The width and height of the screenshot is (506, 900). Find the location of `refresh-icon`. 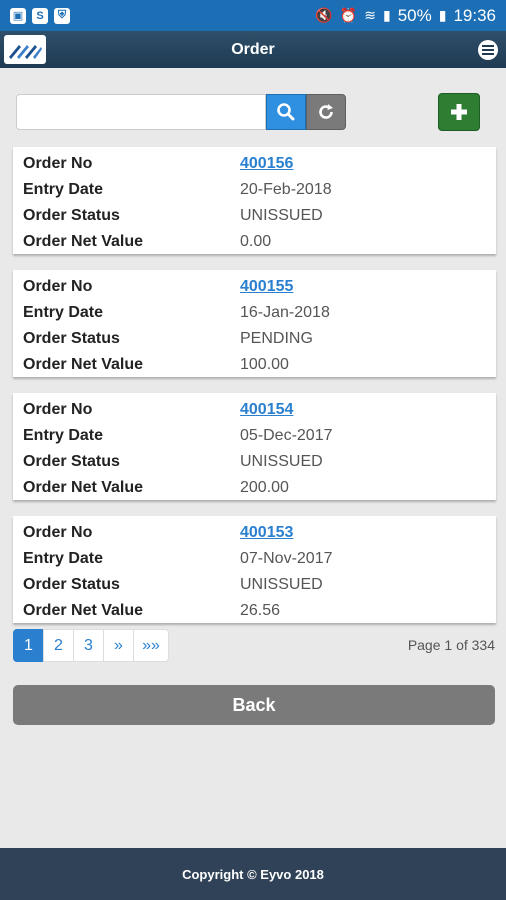

refresh-icon is located at coordinates (326, 111).